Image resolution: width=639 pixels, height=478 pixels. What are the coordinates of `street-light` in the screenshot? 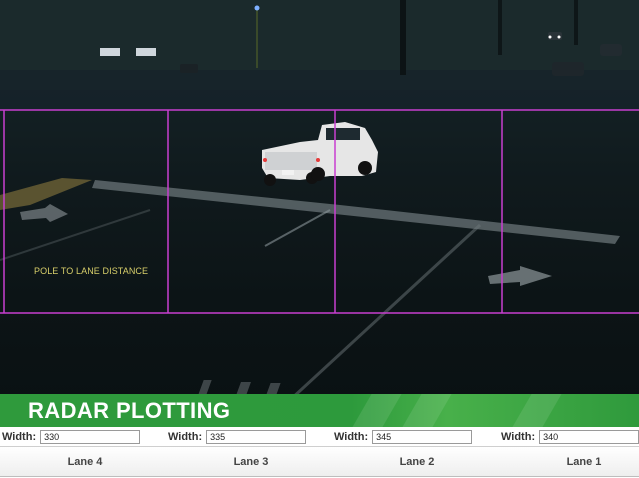 It's located at (257, 8).